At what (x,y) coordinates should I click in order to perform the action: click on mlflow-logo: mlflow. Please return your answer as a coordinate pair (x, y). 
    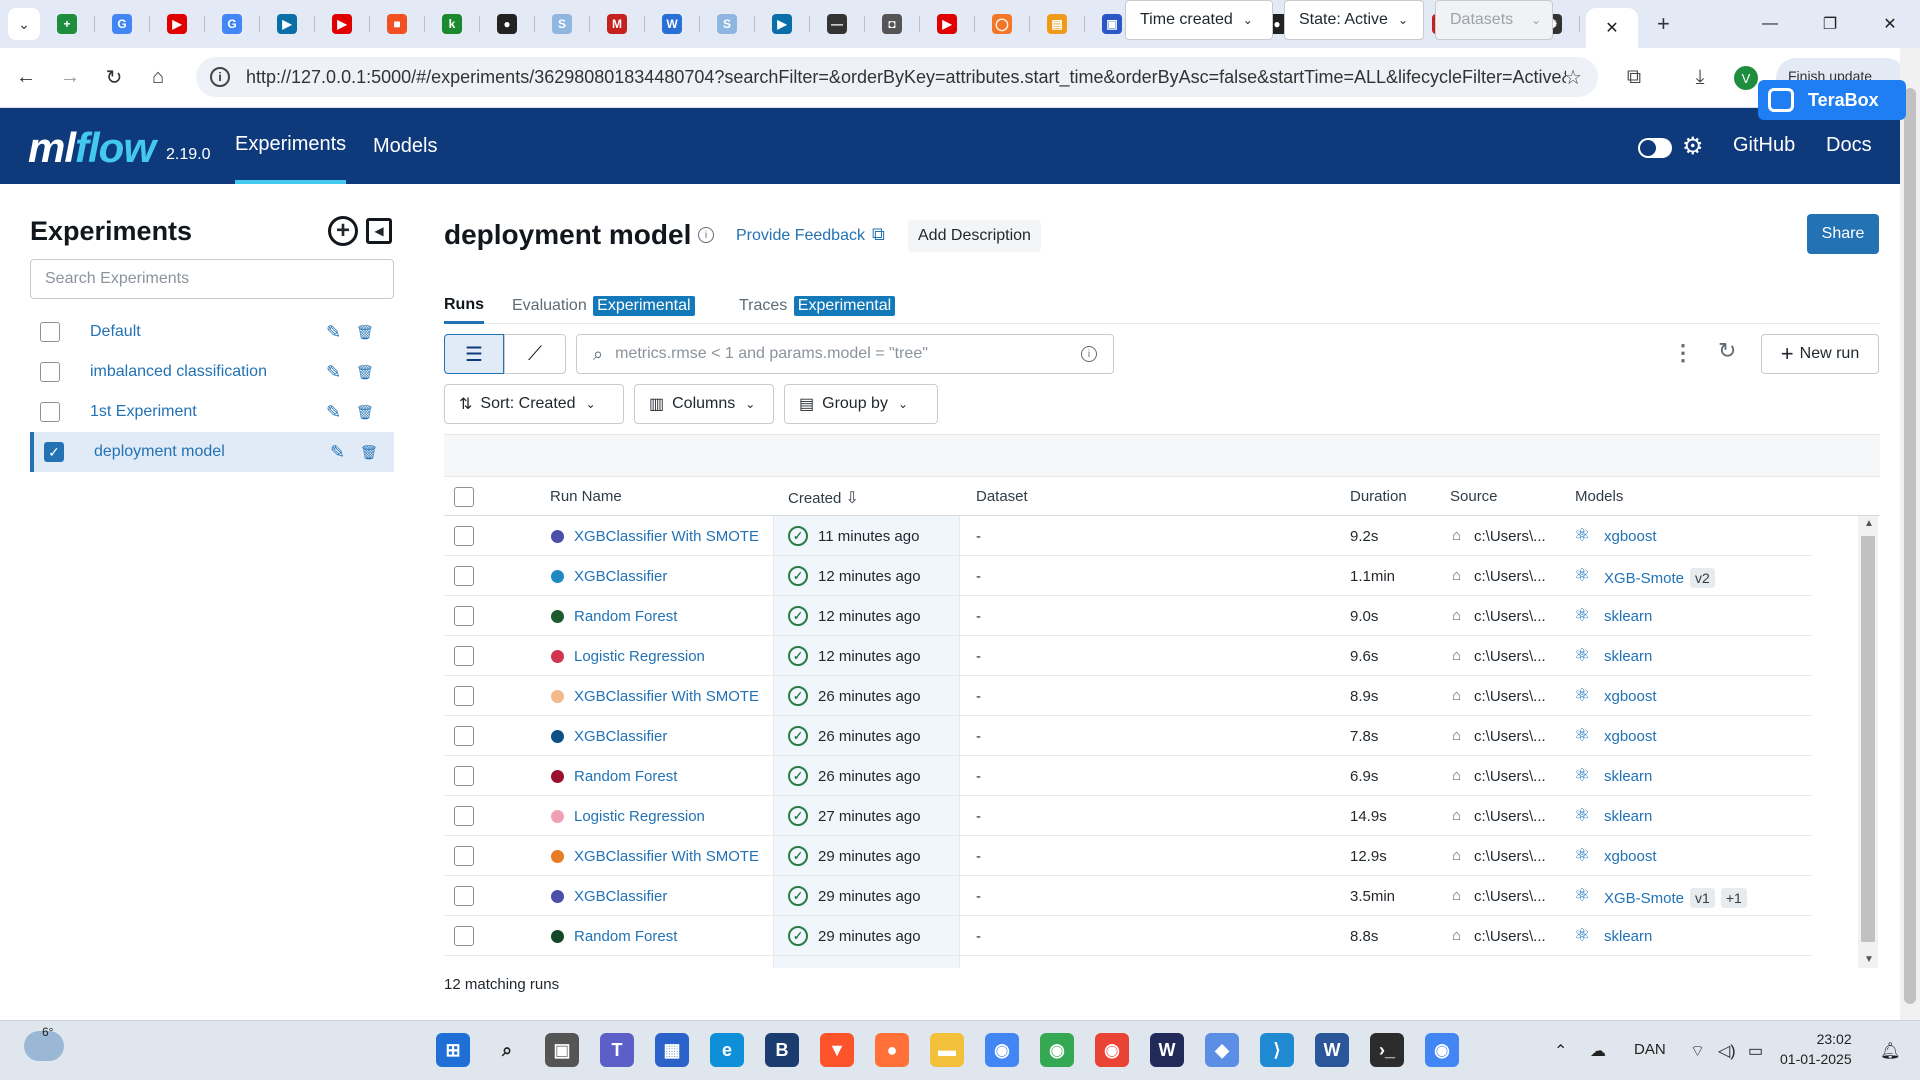
    Looking at the image, I should click on (92, 148).